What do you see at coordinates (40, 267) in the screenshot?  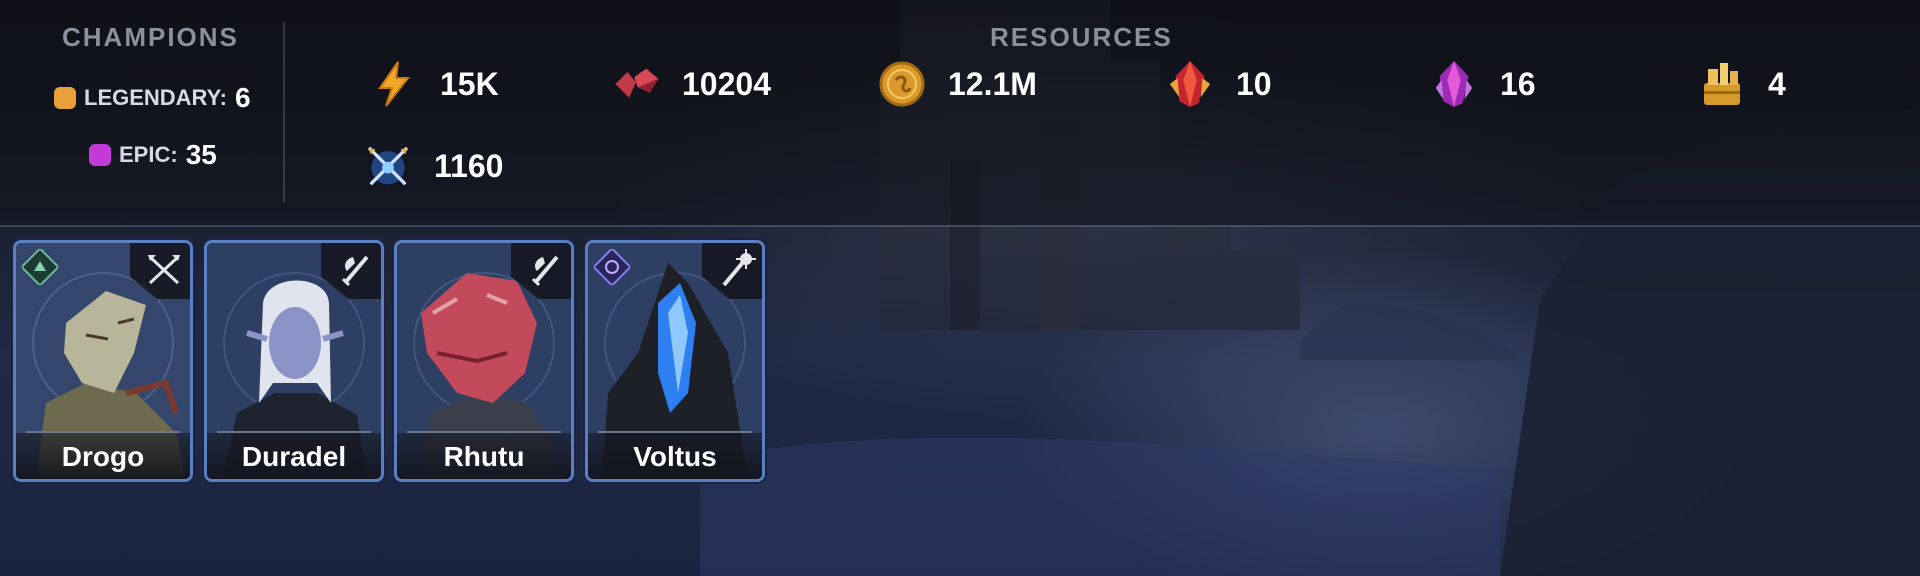 I see `force-affinity-icon` at bounding box center [40, 267].